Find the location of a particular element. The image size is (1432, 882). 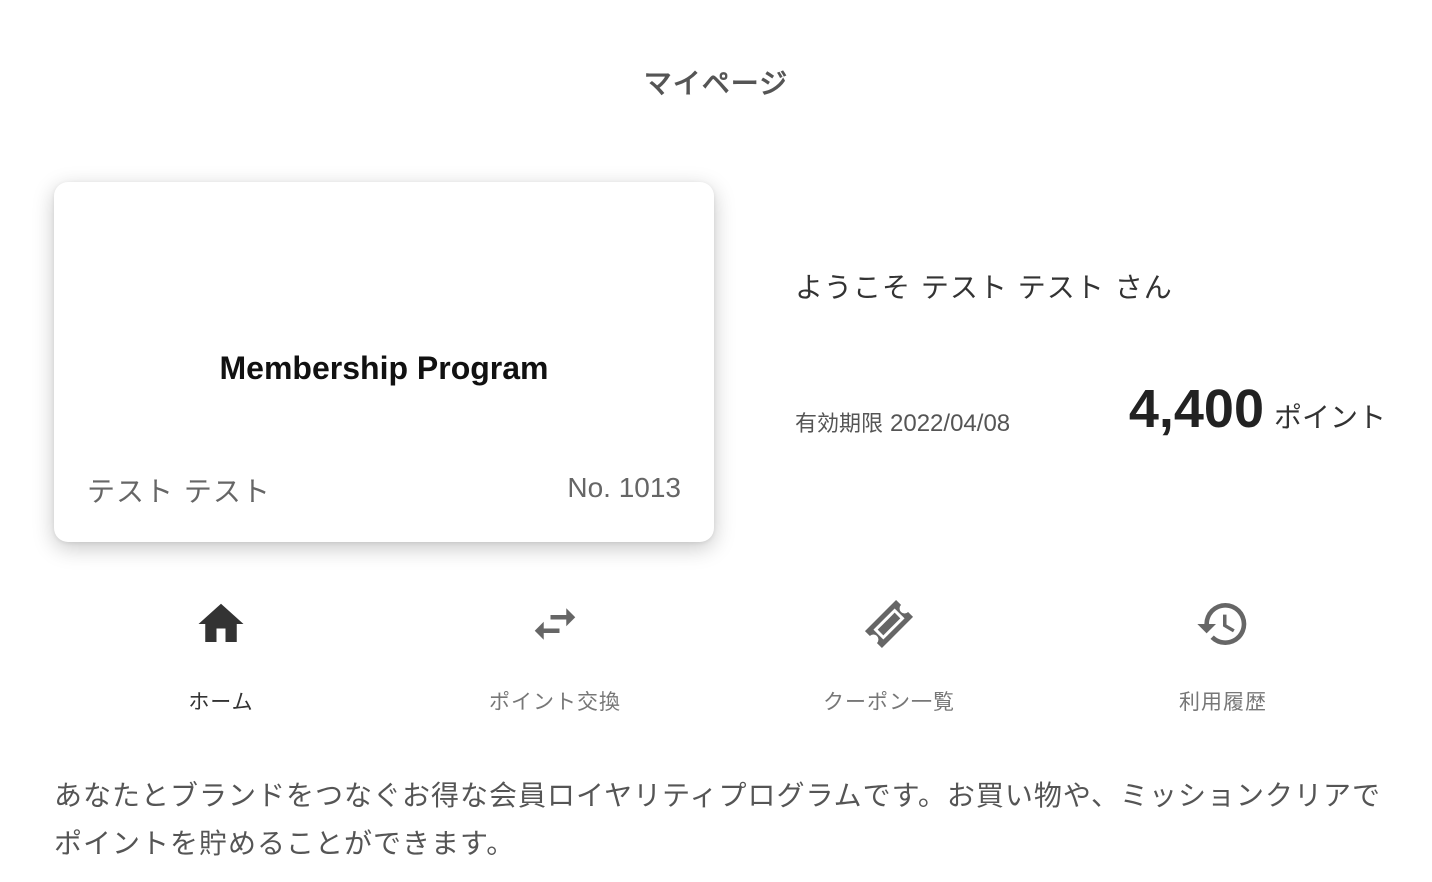

nav-label-point-exchange: ポイント交換 is located at coordinates (555, 702).